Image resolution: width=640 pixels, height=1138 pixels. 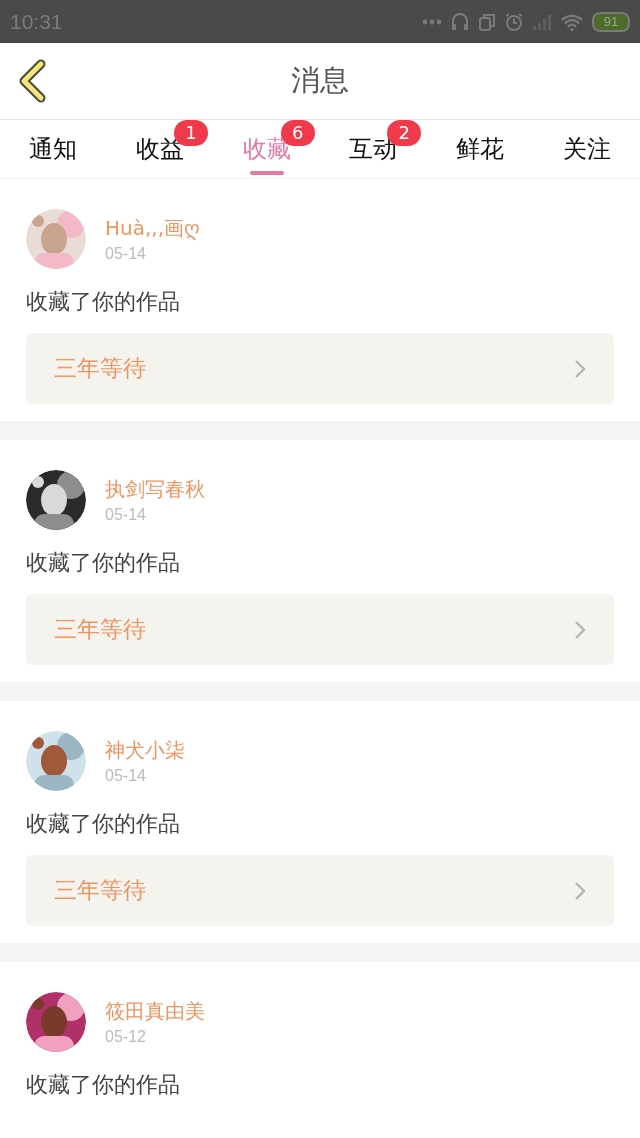 I want to click on page-title: 消息, so click(x=320, y=80).